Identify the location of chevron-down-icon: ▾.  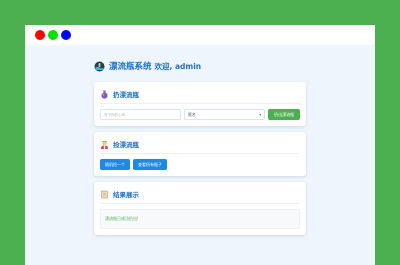
(260, 114).